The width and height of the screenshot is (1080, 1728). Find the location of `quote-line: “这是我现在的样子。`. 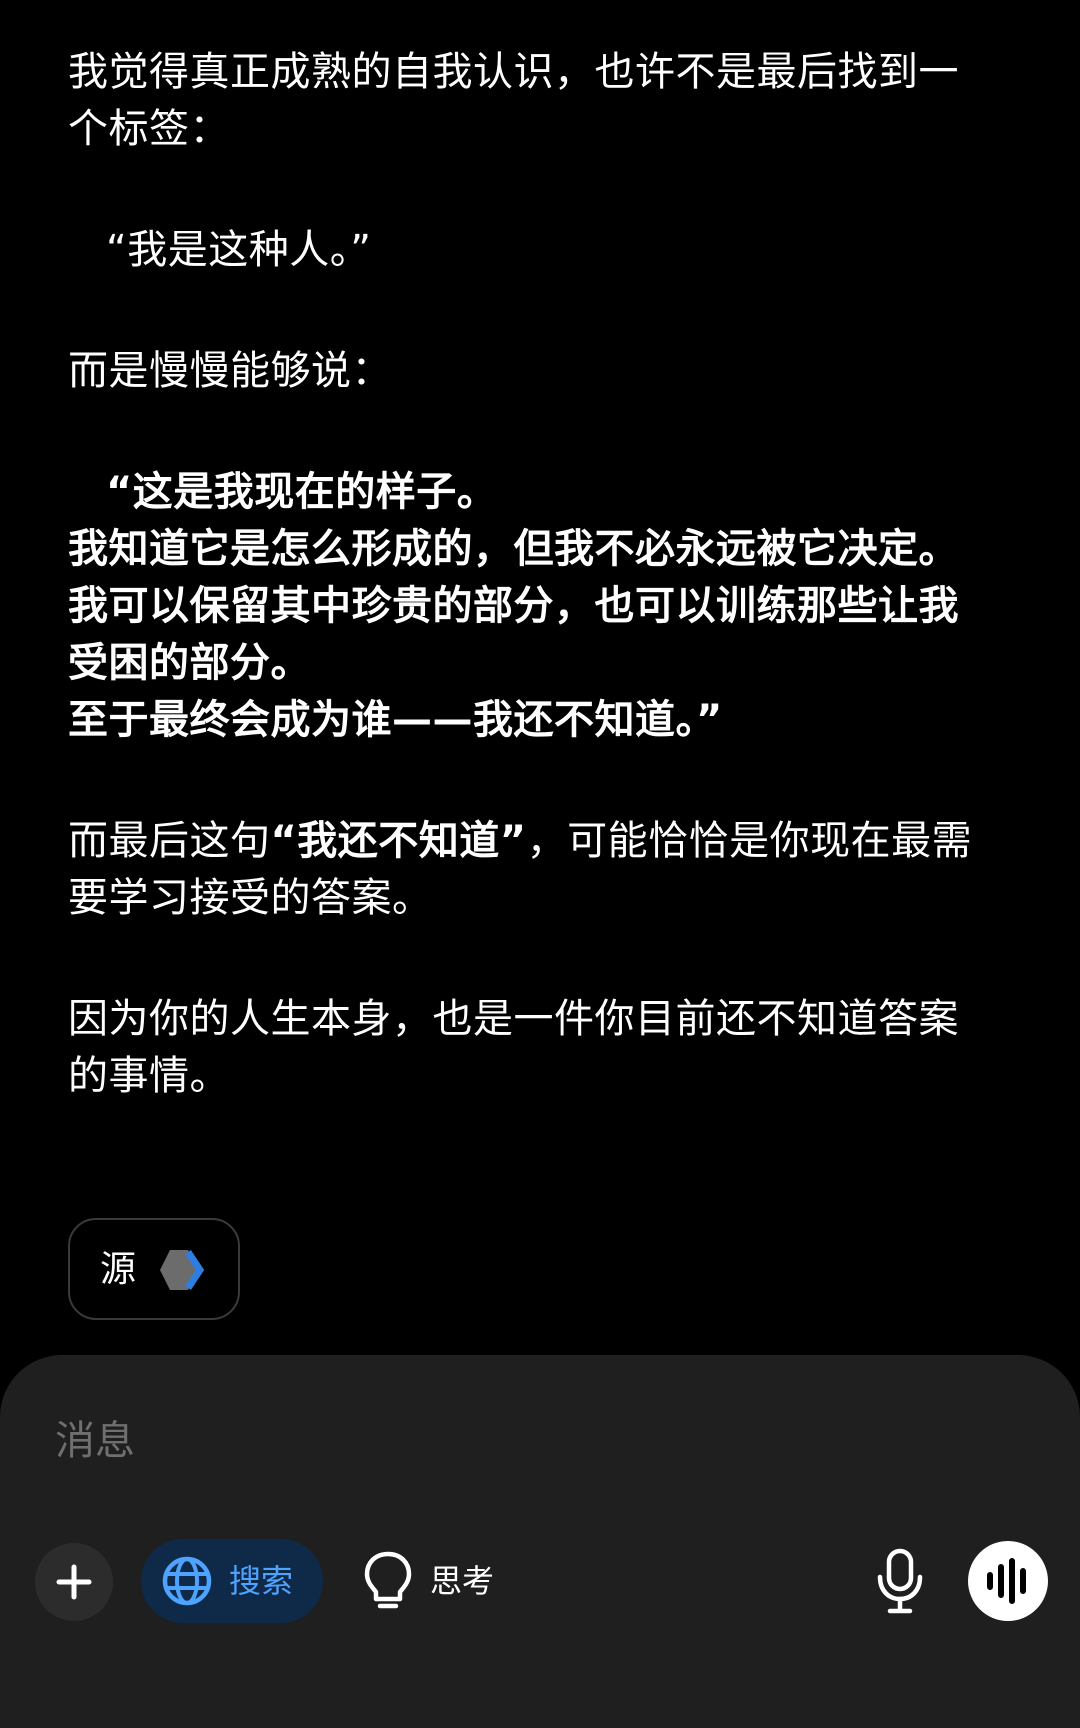

quote-line: “这是我现在的样子。 is located at coordinates (528, 492).